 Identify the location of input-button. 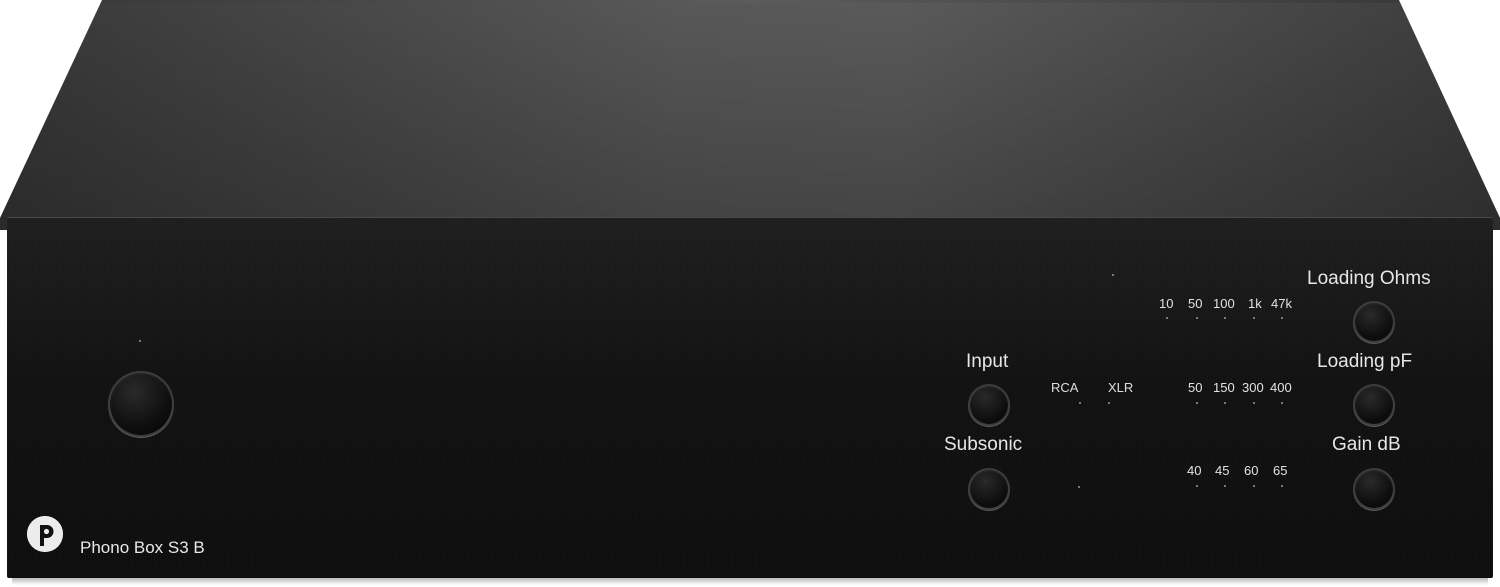
(989, 405).